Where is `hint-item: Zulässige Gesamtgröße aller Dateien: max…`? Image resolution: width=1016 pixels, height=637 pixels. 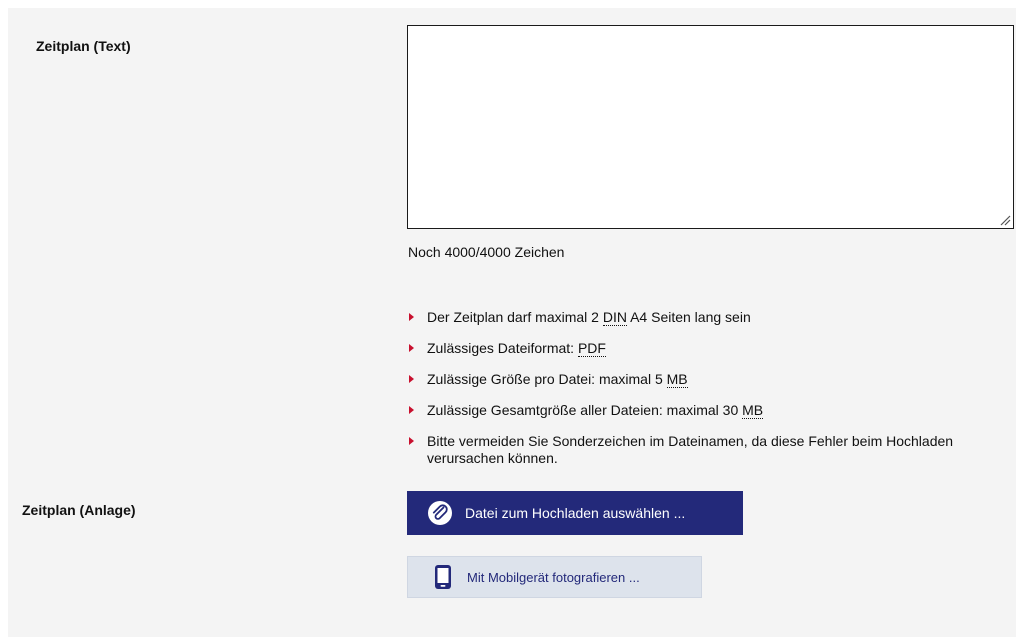
hint-item: Zulässige Gesamtgröße aller Dateien: max… is located at coordinates (708, 410).